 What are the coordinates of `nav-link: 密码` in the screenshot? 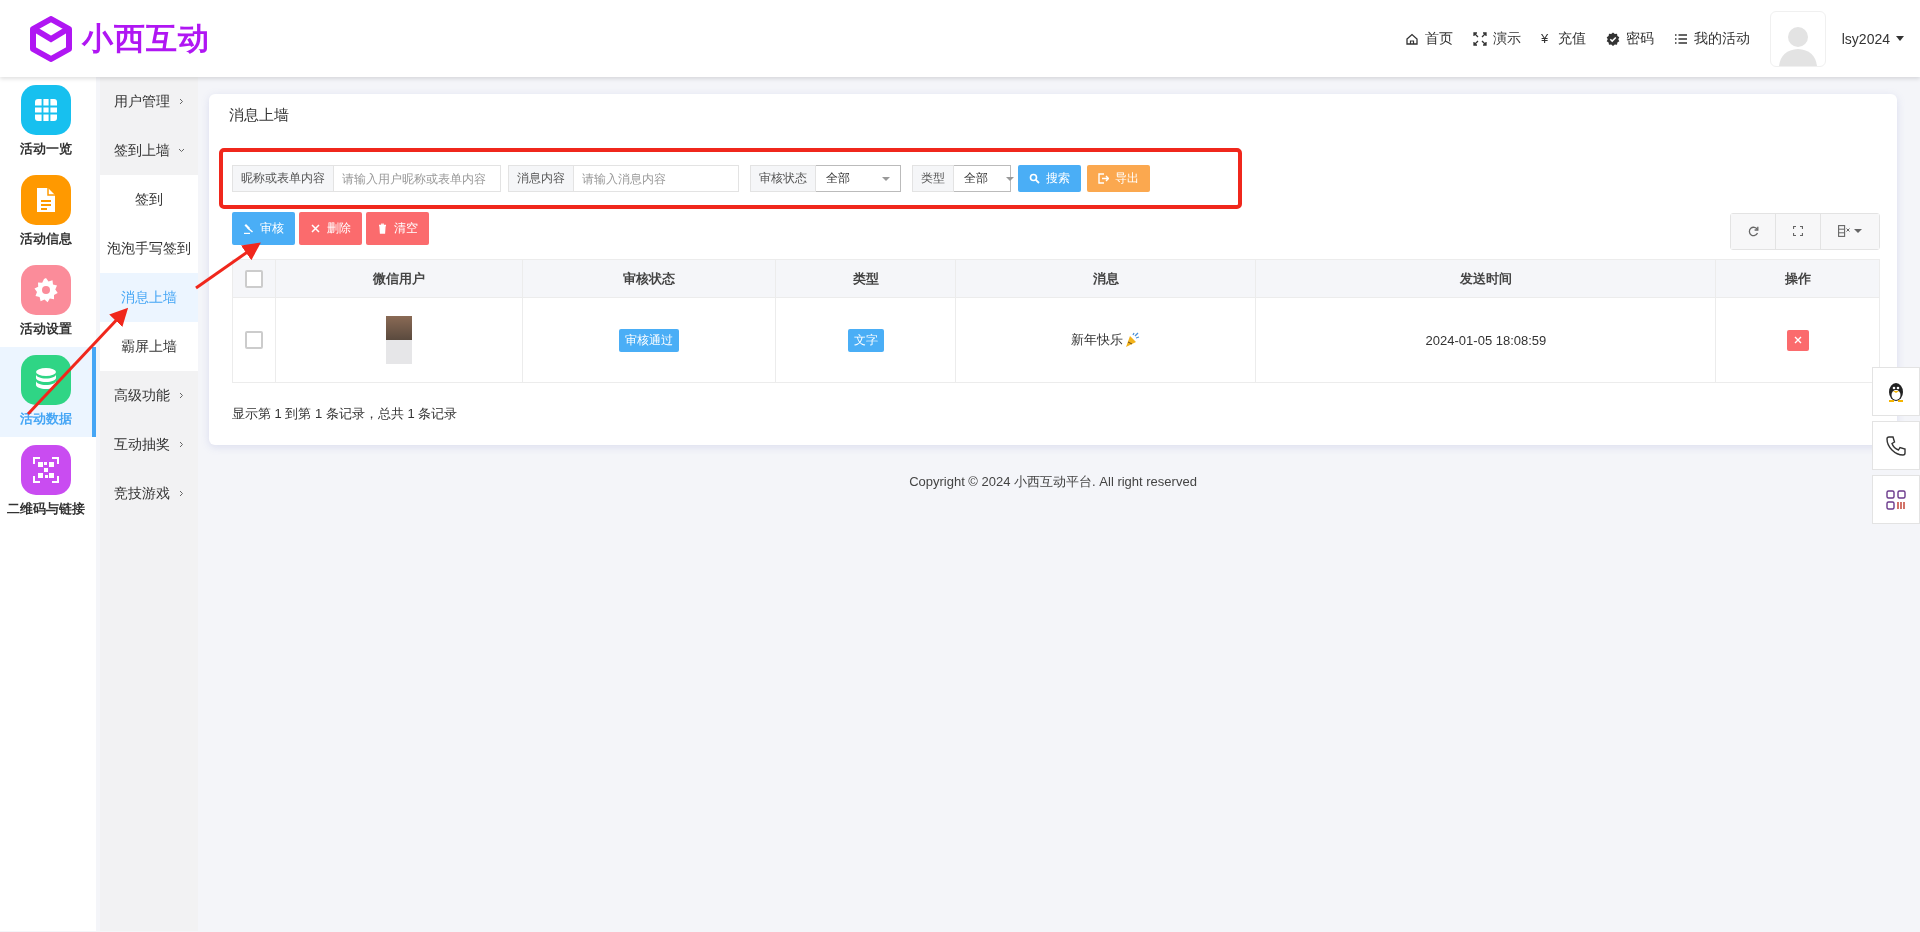 It's located at (1629, 38).